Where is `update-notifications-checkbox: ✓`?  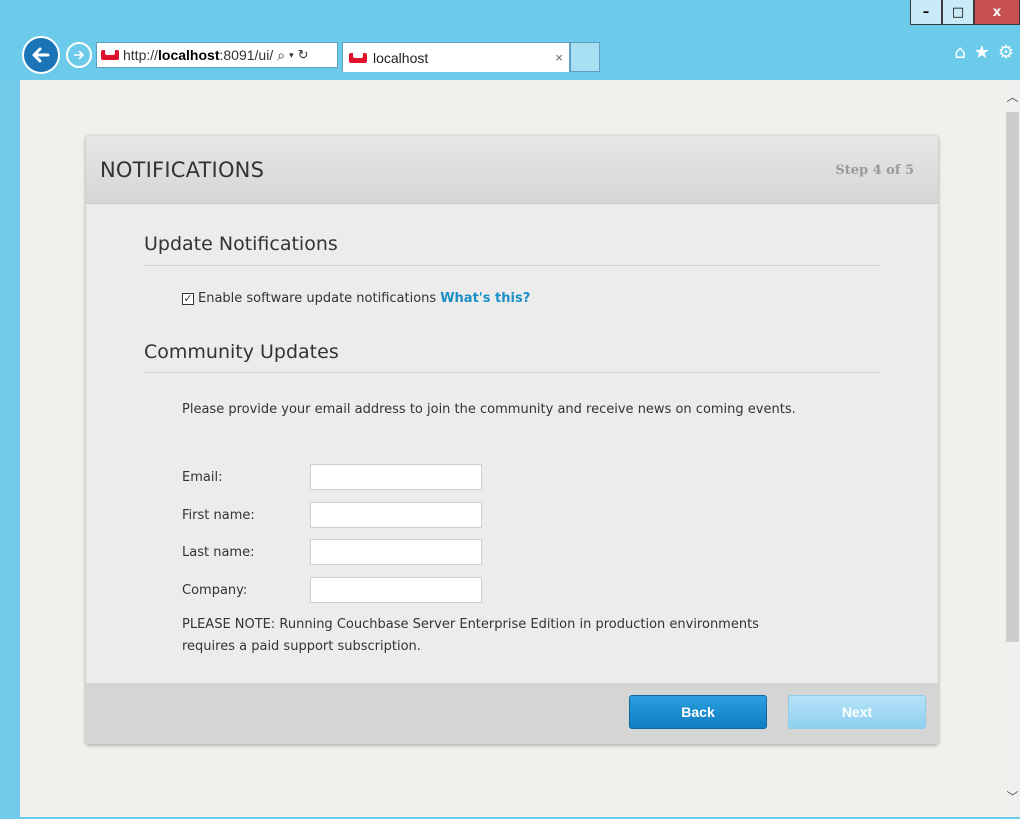
update-notifications-checkbox: ✓ is located at coordinates (188, 298).